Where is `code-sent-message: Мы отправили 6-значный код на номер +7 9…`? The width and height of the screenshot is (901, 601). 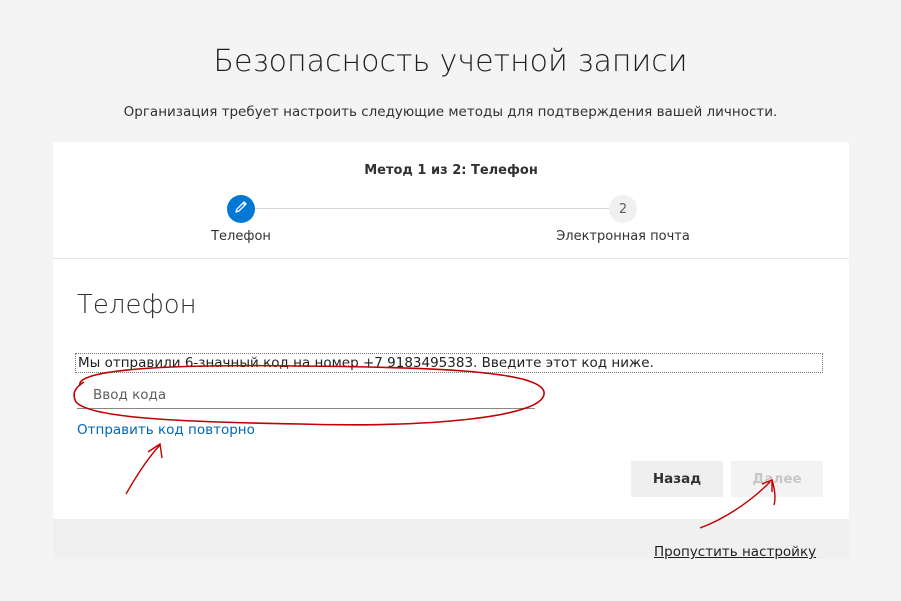
code-sent-message: Мы отправили 6-значный код на номер +7 9… is located at coordinates (449, 363).